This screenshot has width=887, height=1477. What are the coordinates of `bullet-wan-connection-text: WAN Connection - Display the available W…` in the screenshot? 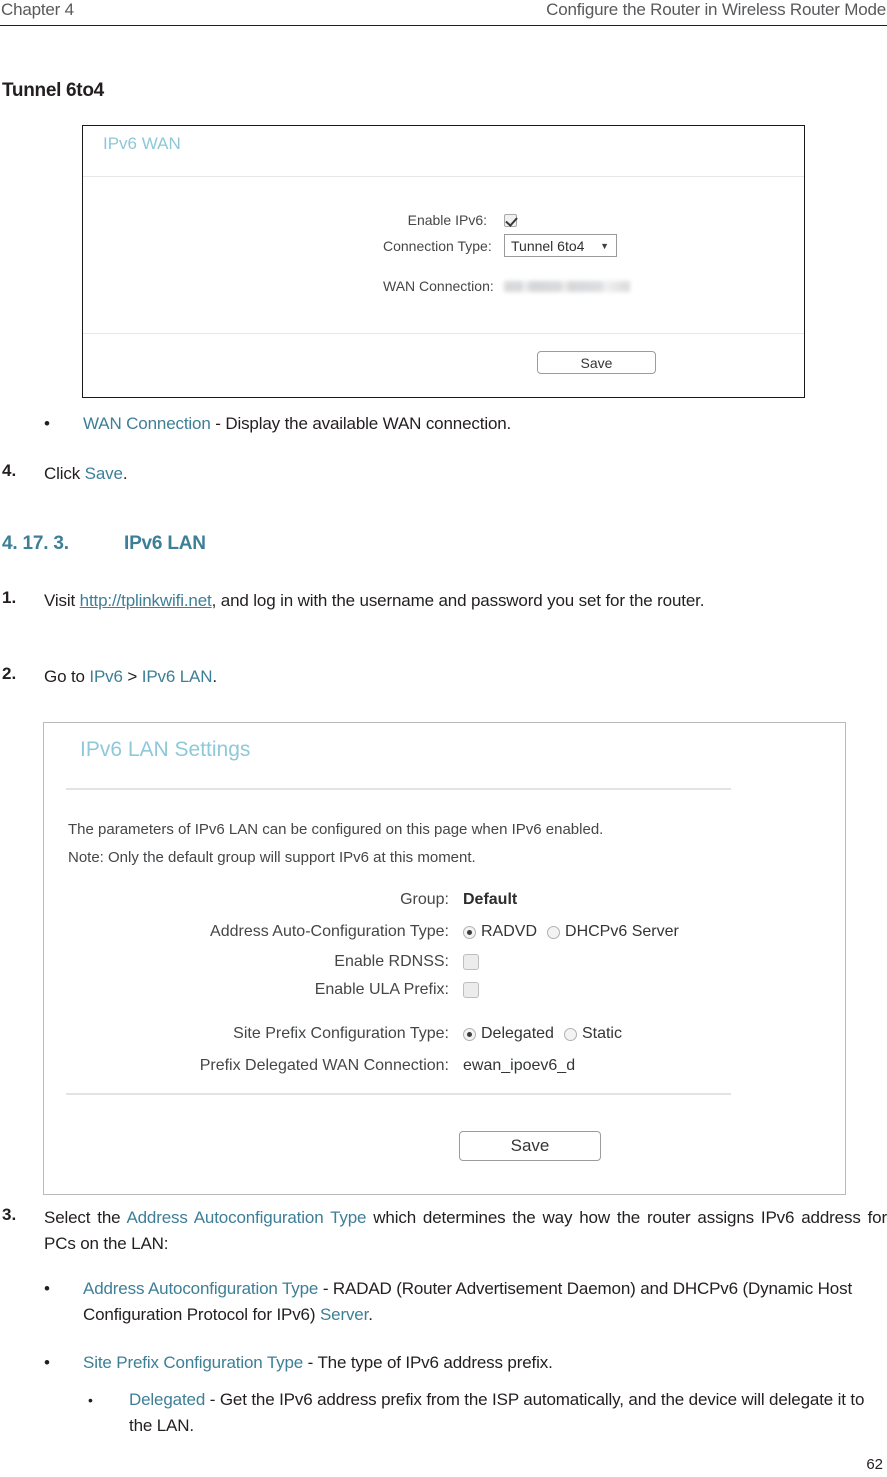 It's located at (478, 424).